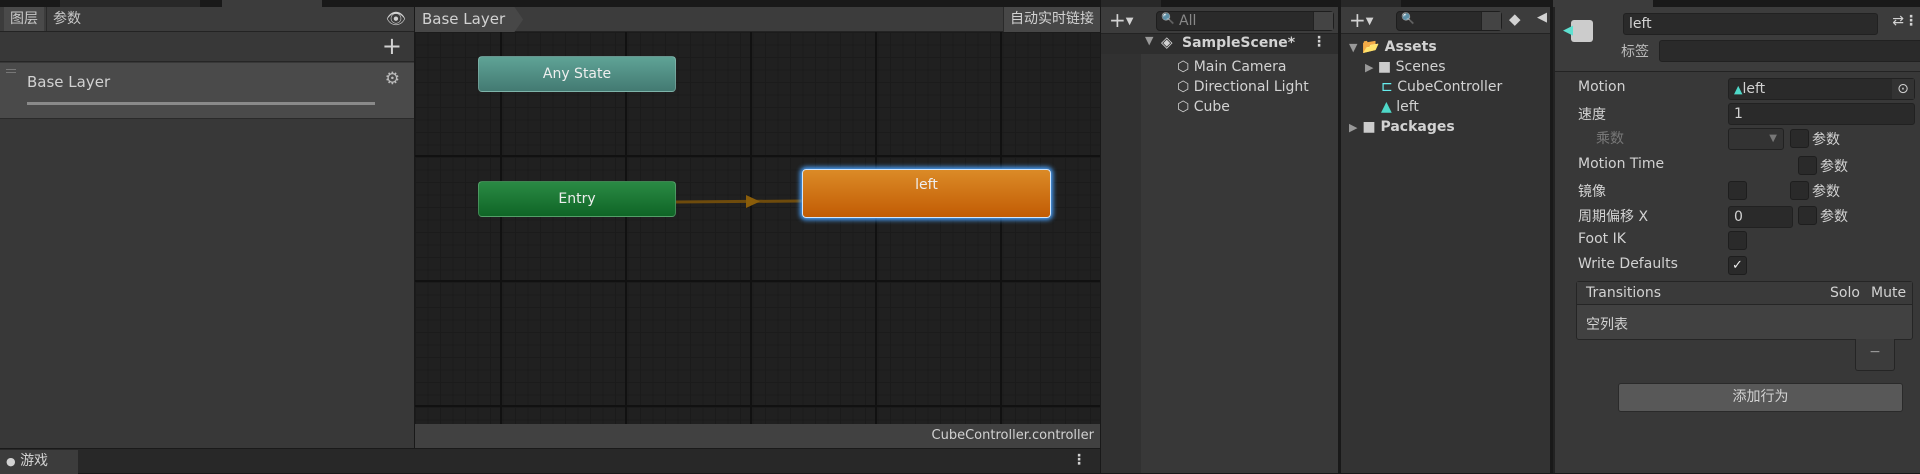  I want to click on transitions-header: Transitions Solo Mute, so click(1744, 293).